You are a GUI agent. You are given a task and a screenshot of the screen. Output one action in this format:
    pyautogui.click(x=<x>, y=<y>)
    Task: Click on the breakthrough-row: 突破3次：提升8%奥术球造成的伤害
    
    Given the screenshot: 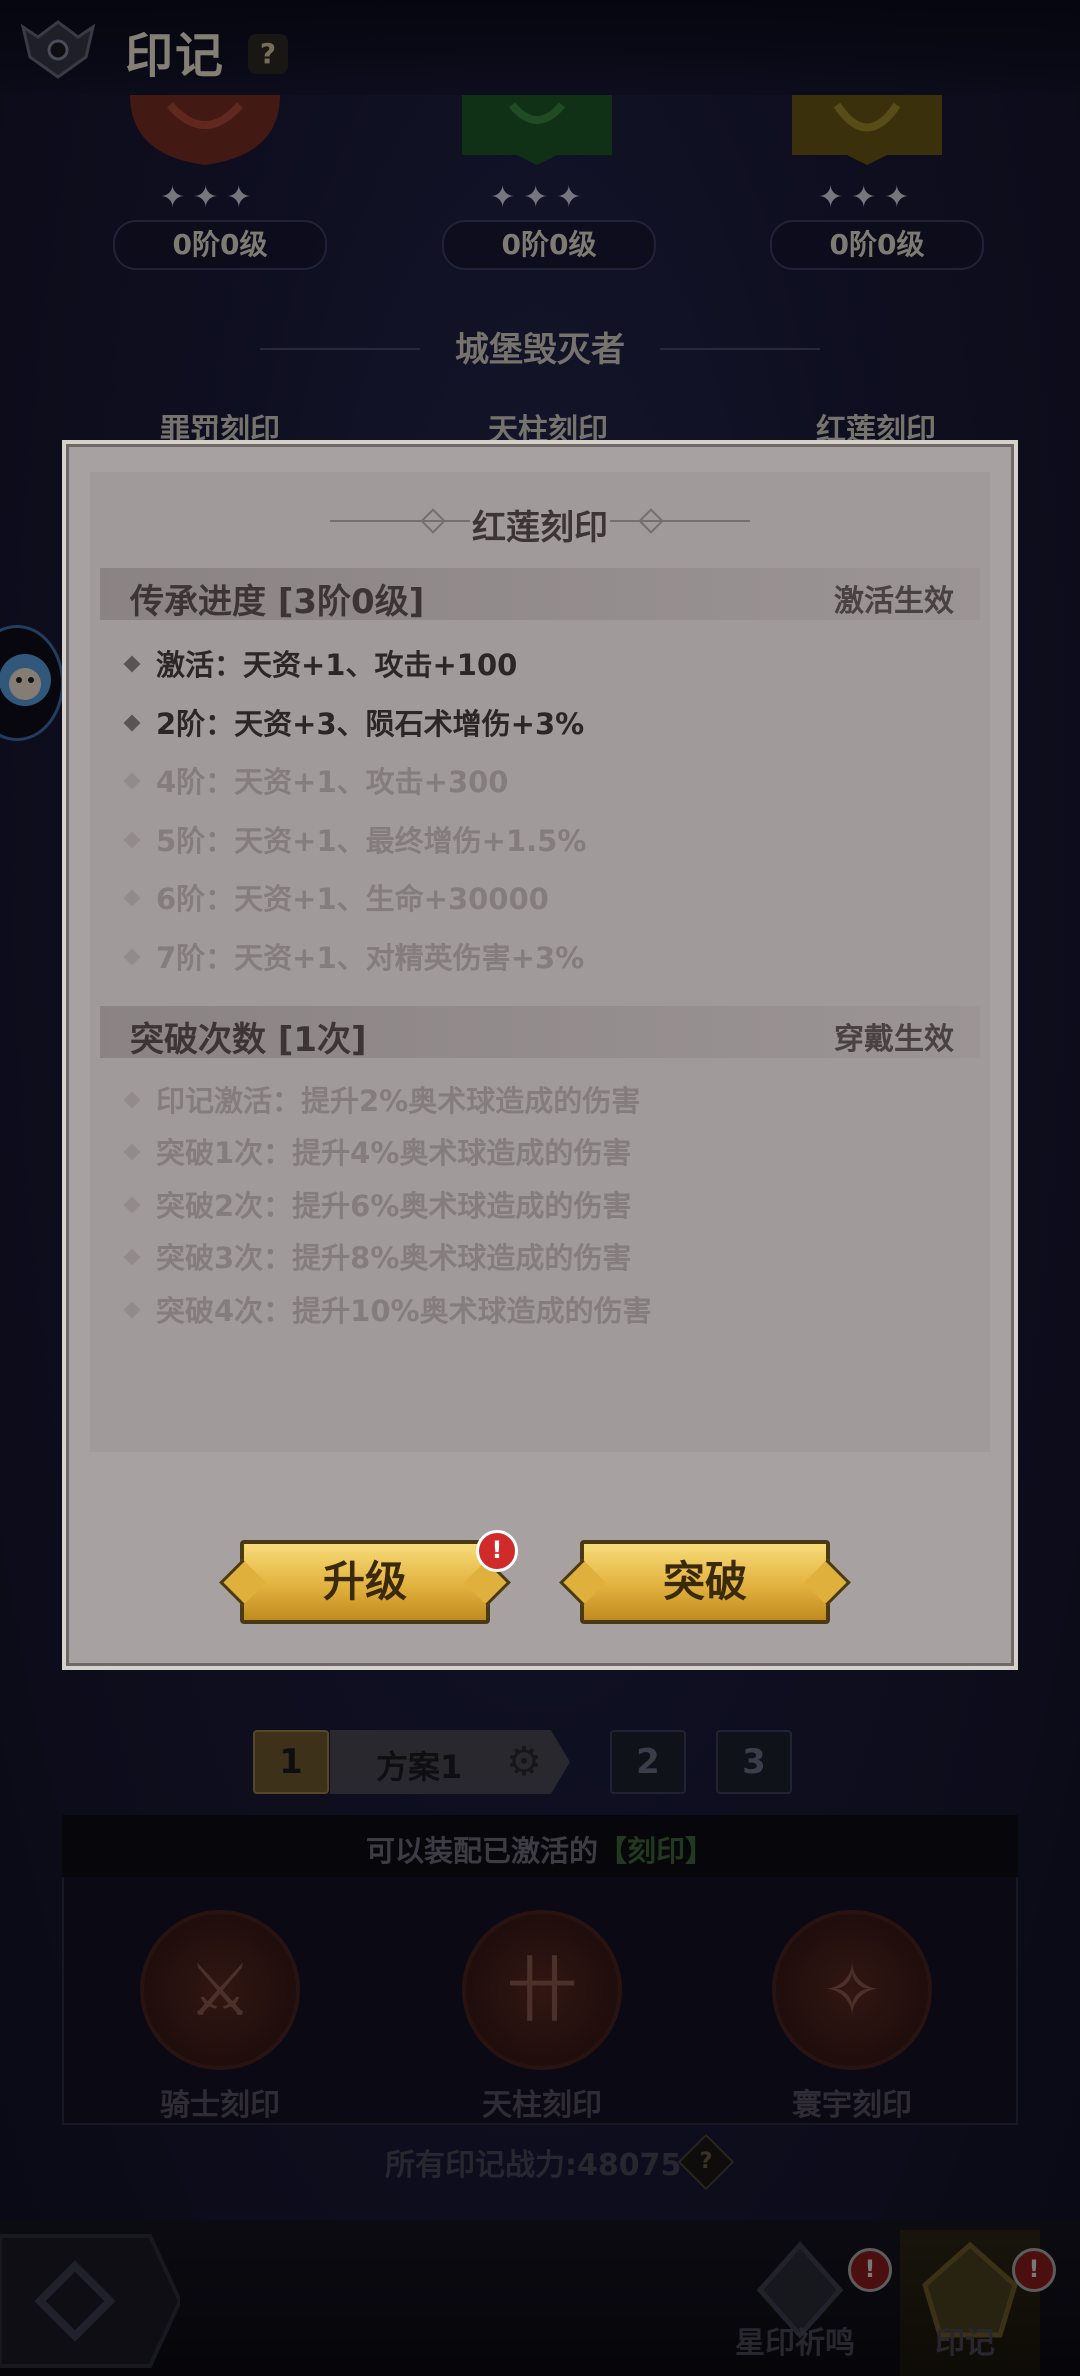 What is the action you would take?
    pyautogui.click(x=377, y=1256)
    